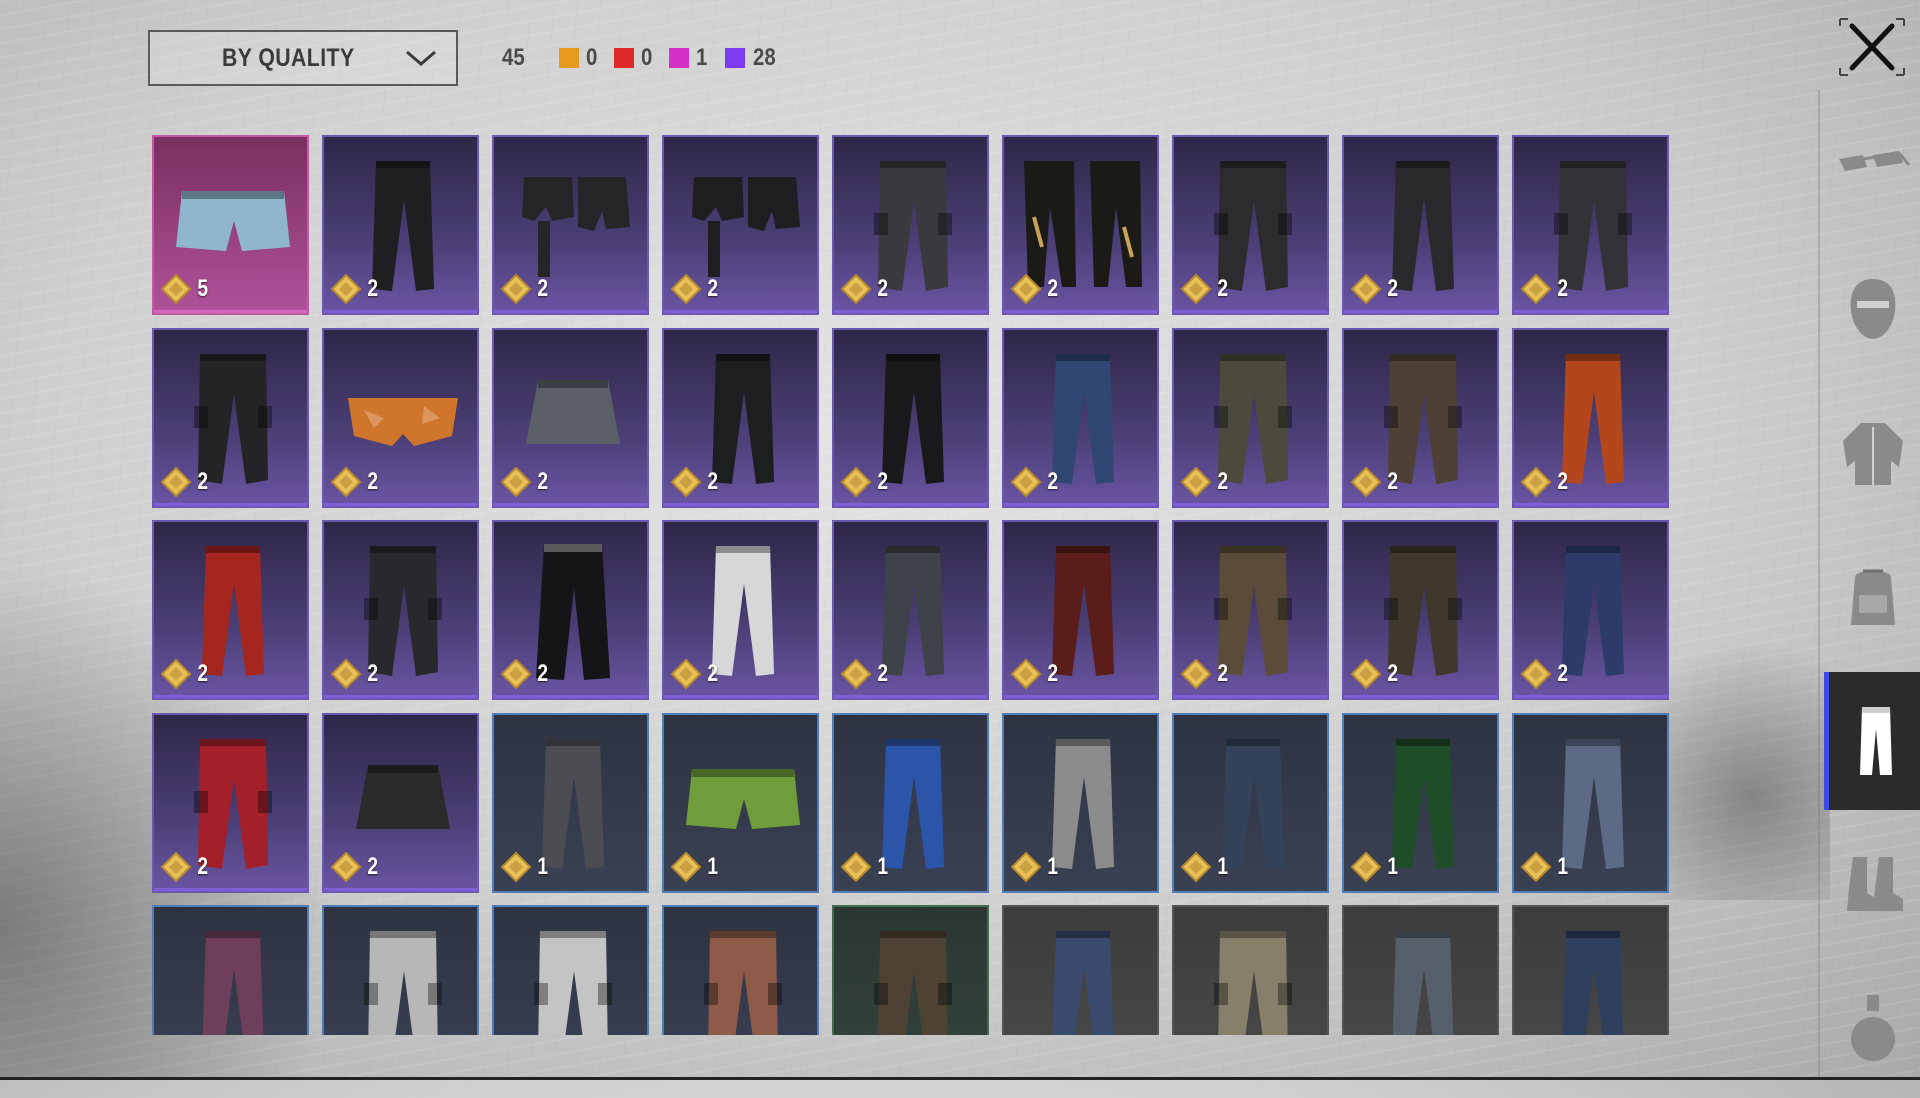 The height and width of the screenshot is (1098, 1920). What do you see at coordinates (679, 58) in the screenshot?
I see `quality-swatch` at bounding box center [679, 58].